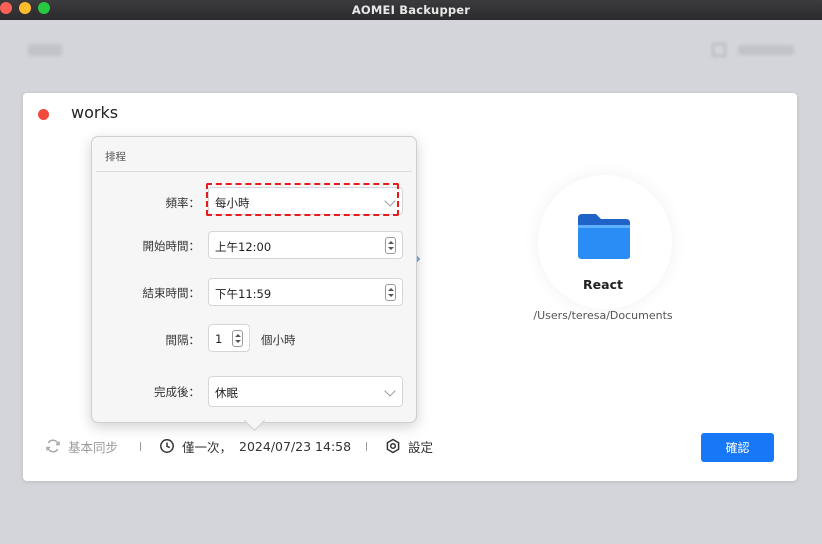 The width and height of the screenshot is (822, 544). I want to click on target-folder-path: /Users/teresa/Documents, so click(603, 315).